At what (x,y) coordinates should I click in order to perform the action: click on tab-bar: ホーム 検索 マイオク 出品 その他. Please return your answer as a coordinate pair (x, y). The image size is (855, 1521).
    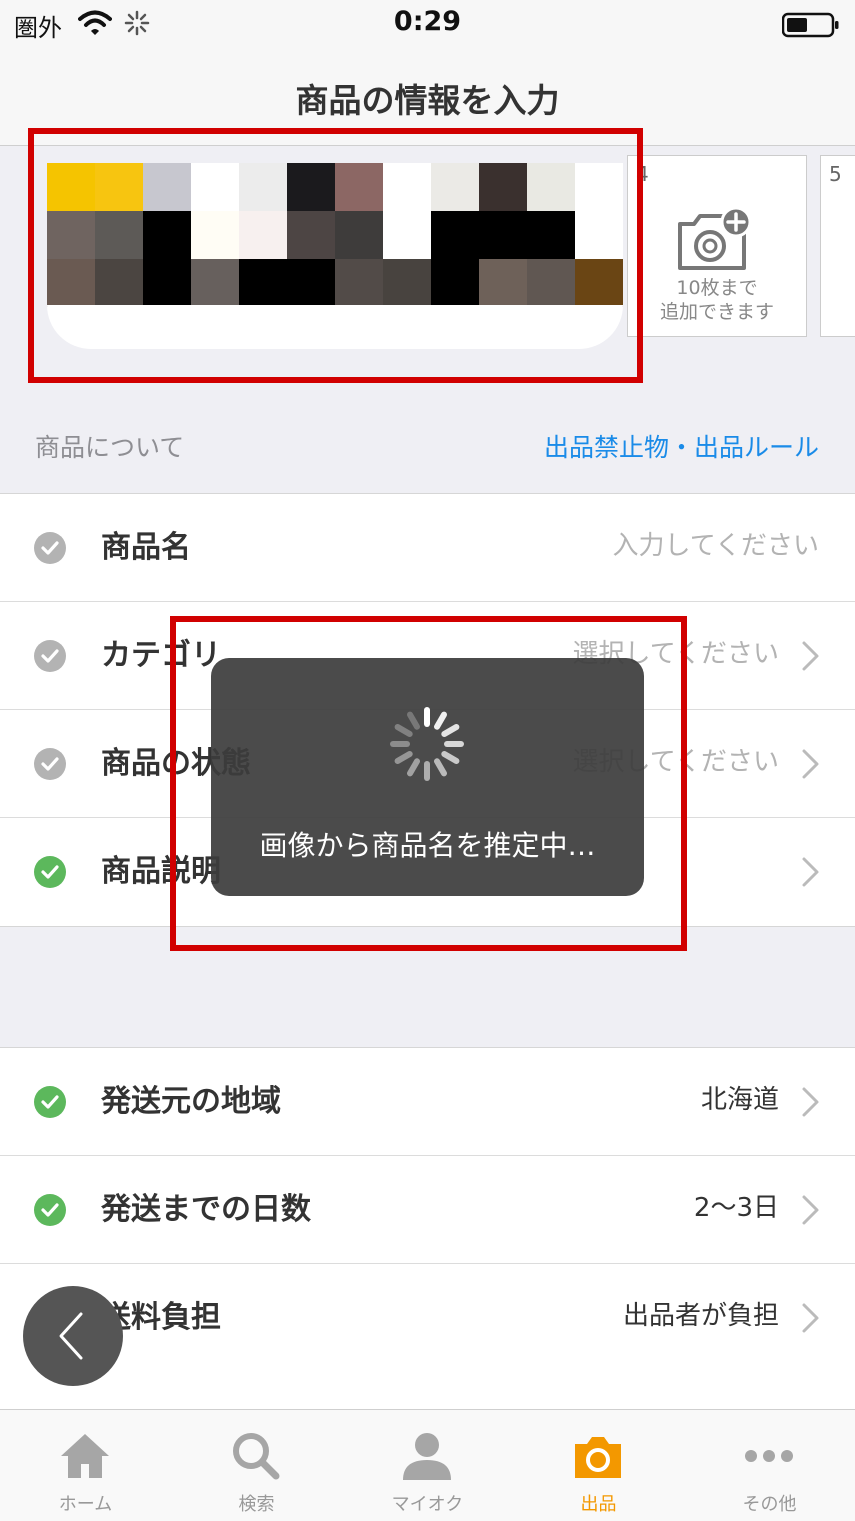
    Looking at the image, I should click on (427, 1465).